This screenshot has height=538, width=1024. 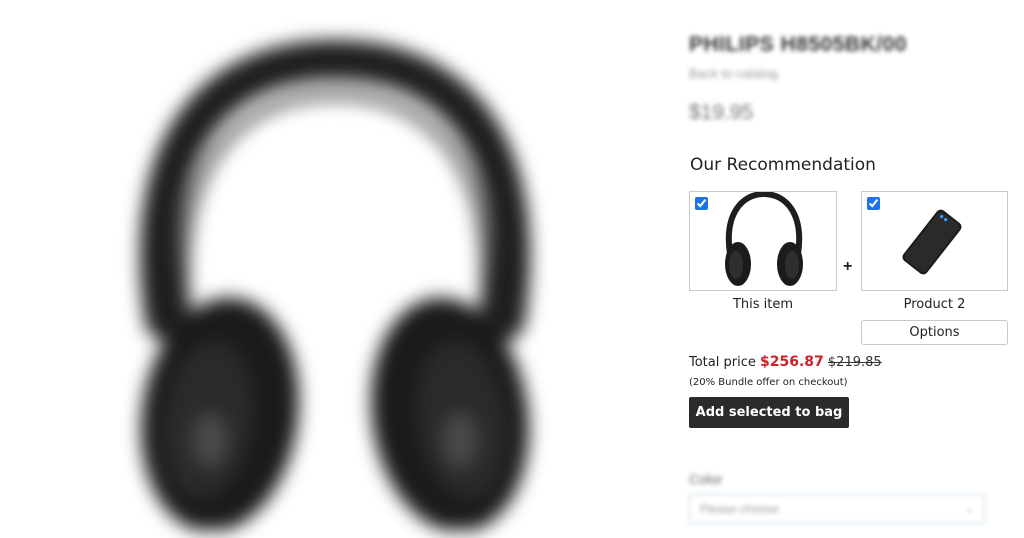 What do you see at coordinates (969, 509) in the screenshot?
I see `chevron-down-icon: ⌄` at bounding box center [969, 509].